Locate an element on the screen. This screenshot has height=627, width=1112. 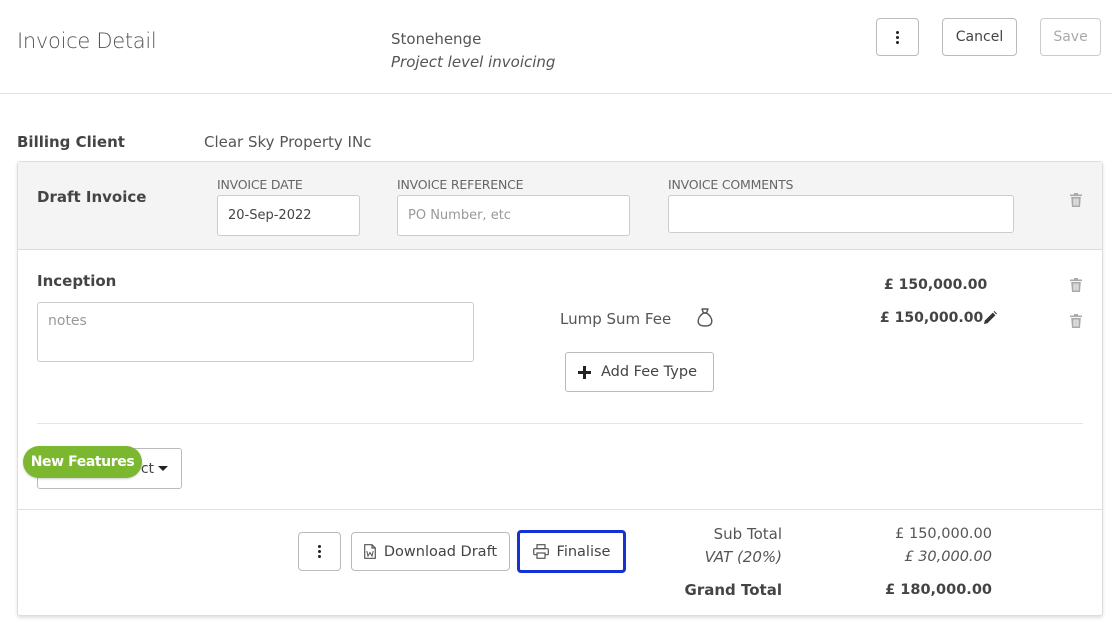
plus-icon is located at coordinates (584, 372).